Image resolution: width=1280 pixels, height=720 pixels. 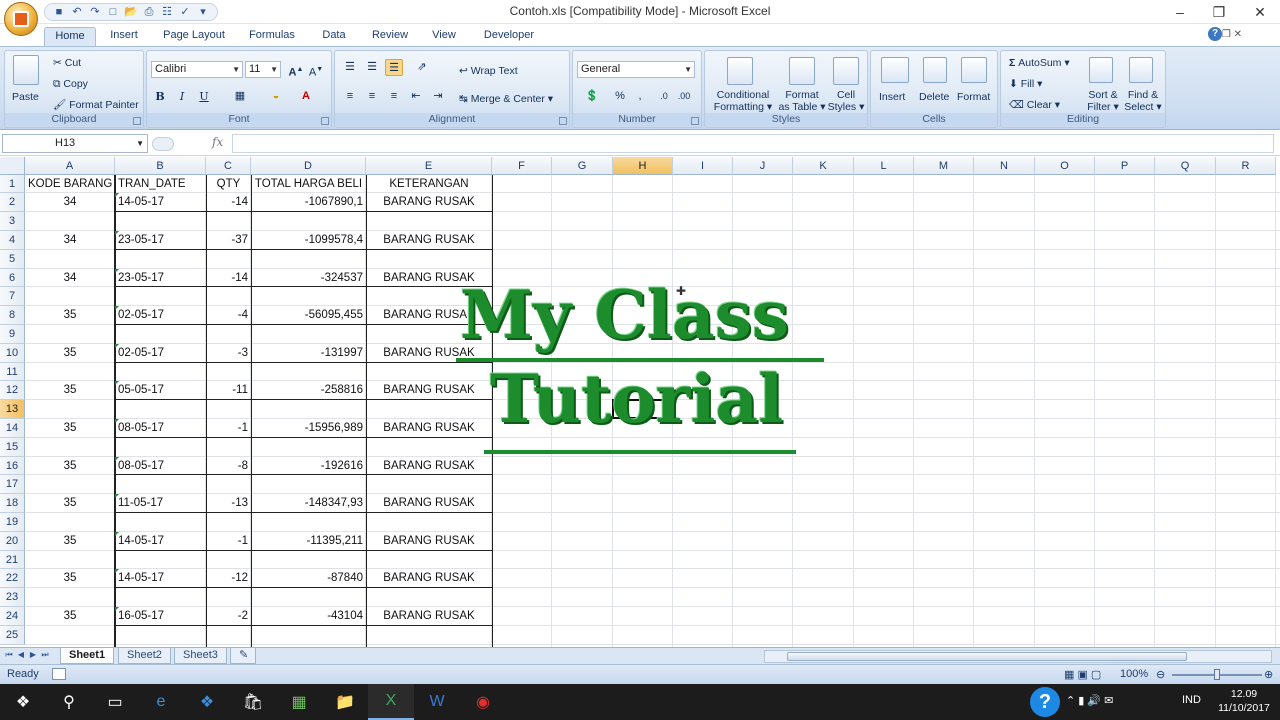 I want to click on cell-qty: -3, so click(x=228, y=353).